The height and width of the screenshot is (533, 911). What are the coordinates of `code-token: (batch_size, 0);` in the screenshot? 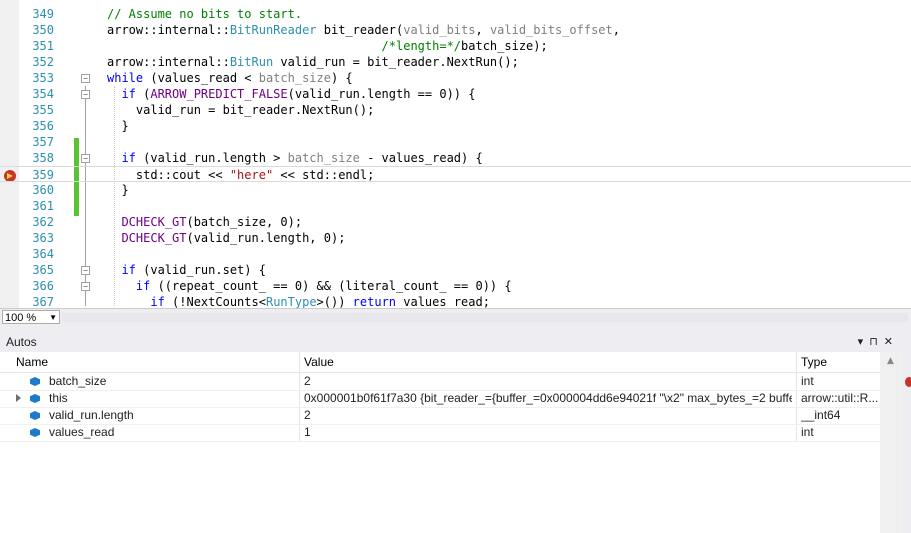 It's located at (244, 222).